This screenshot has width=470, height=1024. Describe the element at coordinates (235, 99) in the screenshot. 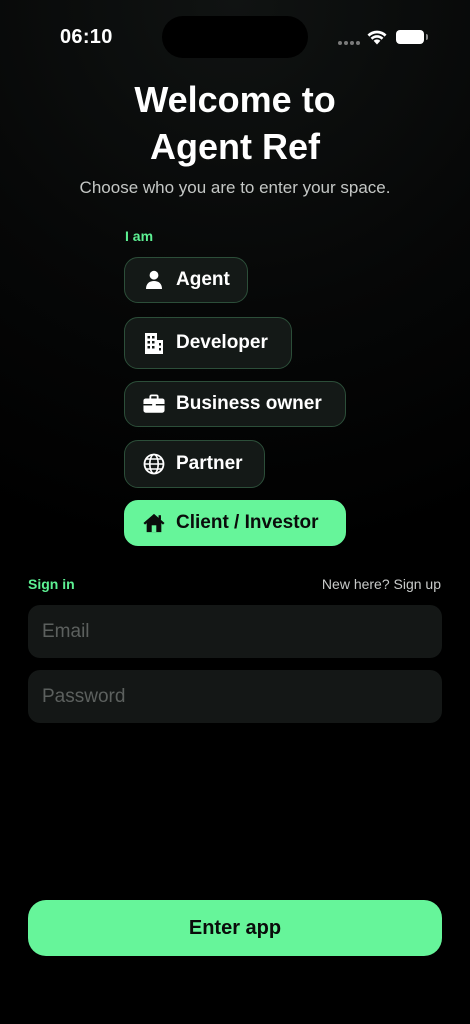

I see `page-title-line-1: Welcome to` at that location.